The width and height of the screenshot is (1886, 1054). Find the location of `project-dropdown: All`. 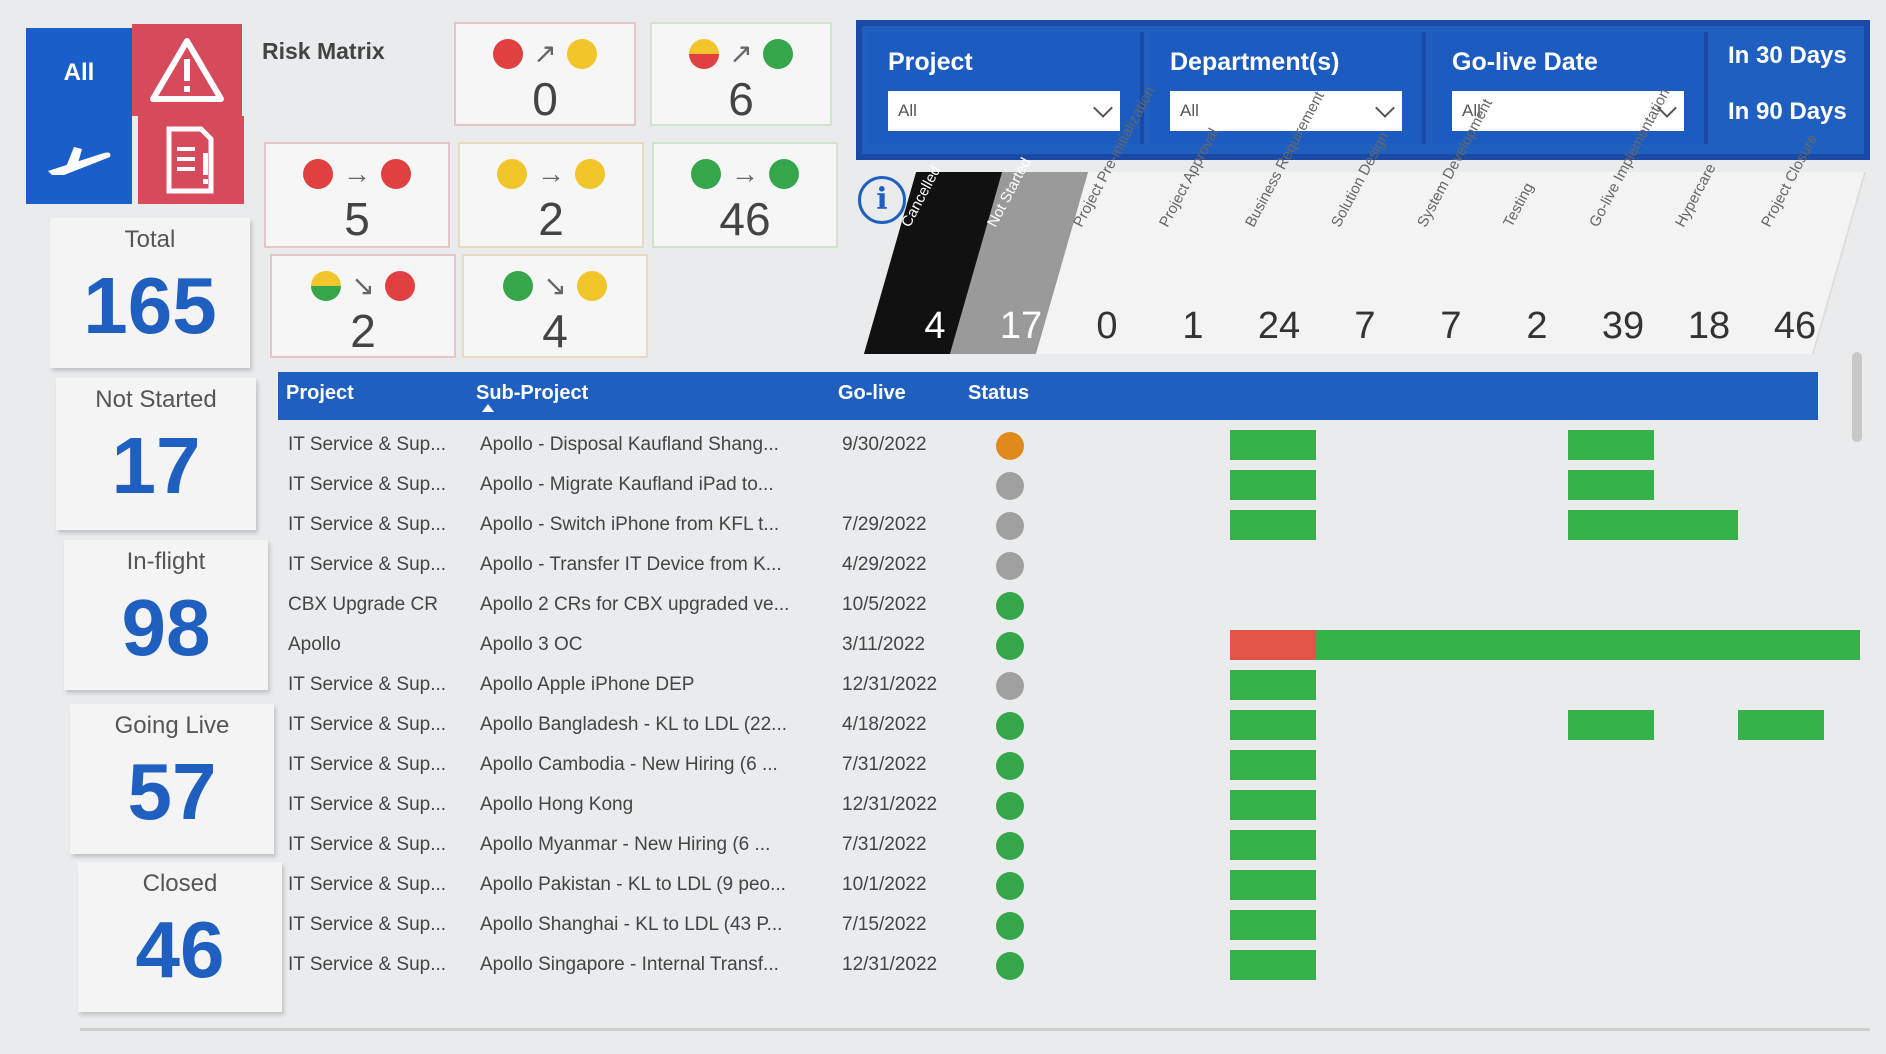

project-dropdown: All is located at coordinates (1004, 111).